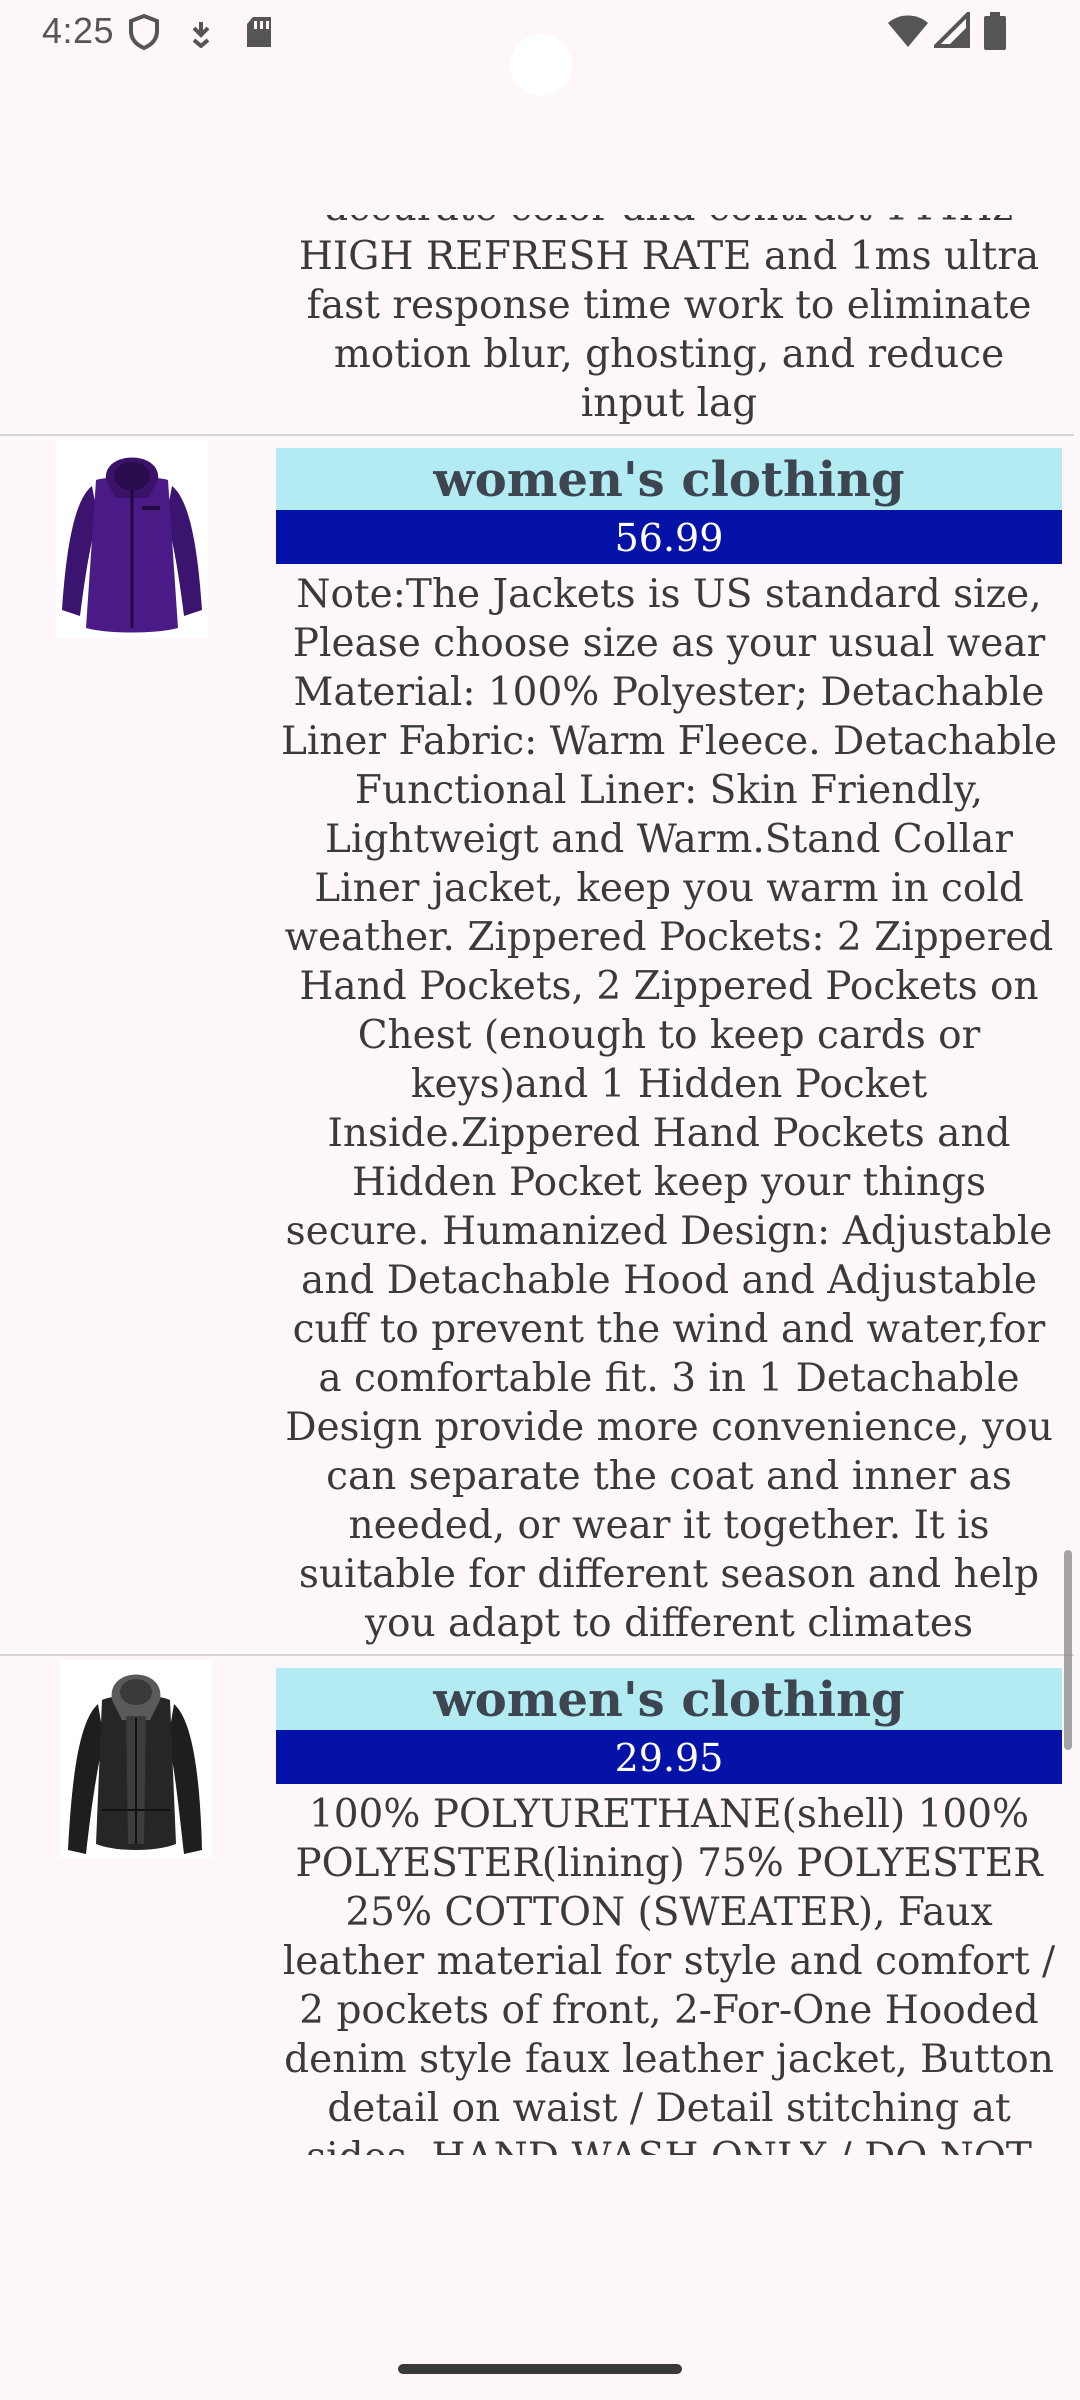 This screenshot has width=1080, height=2400. What do you see at coordinates (669, 537) in the screenshot?
I see `product-price: 56.99` at bounding box center [669, 537].